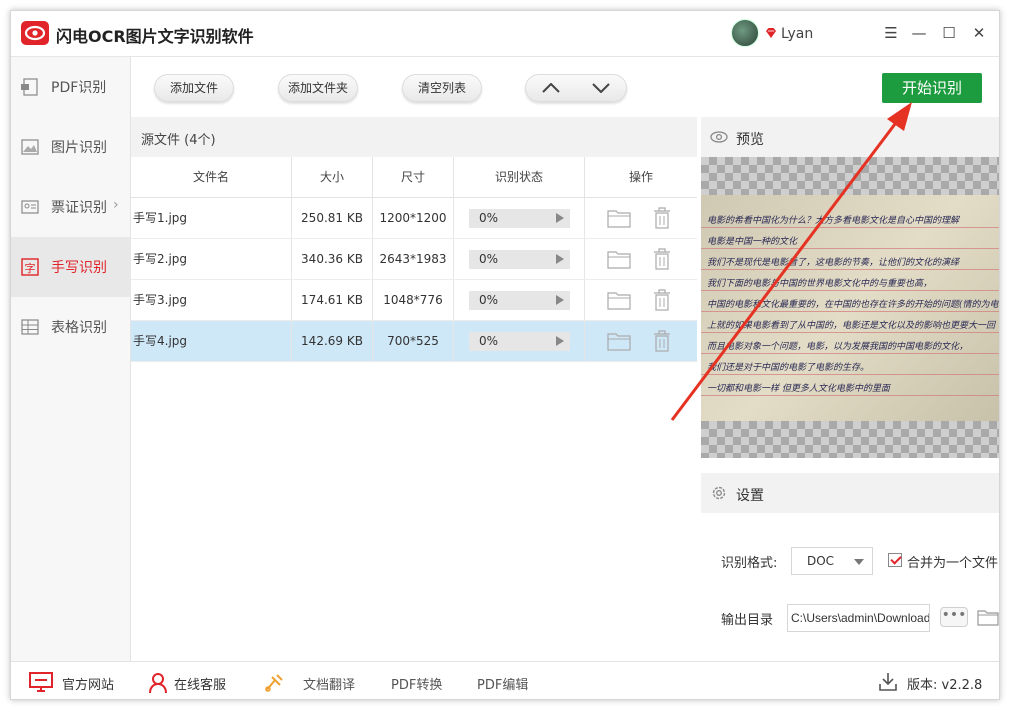  I want to click on sidebar-item-label: 手写识别, so click(79, 268).